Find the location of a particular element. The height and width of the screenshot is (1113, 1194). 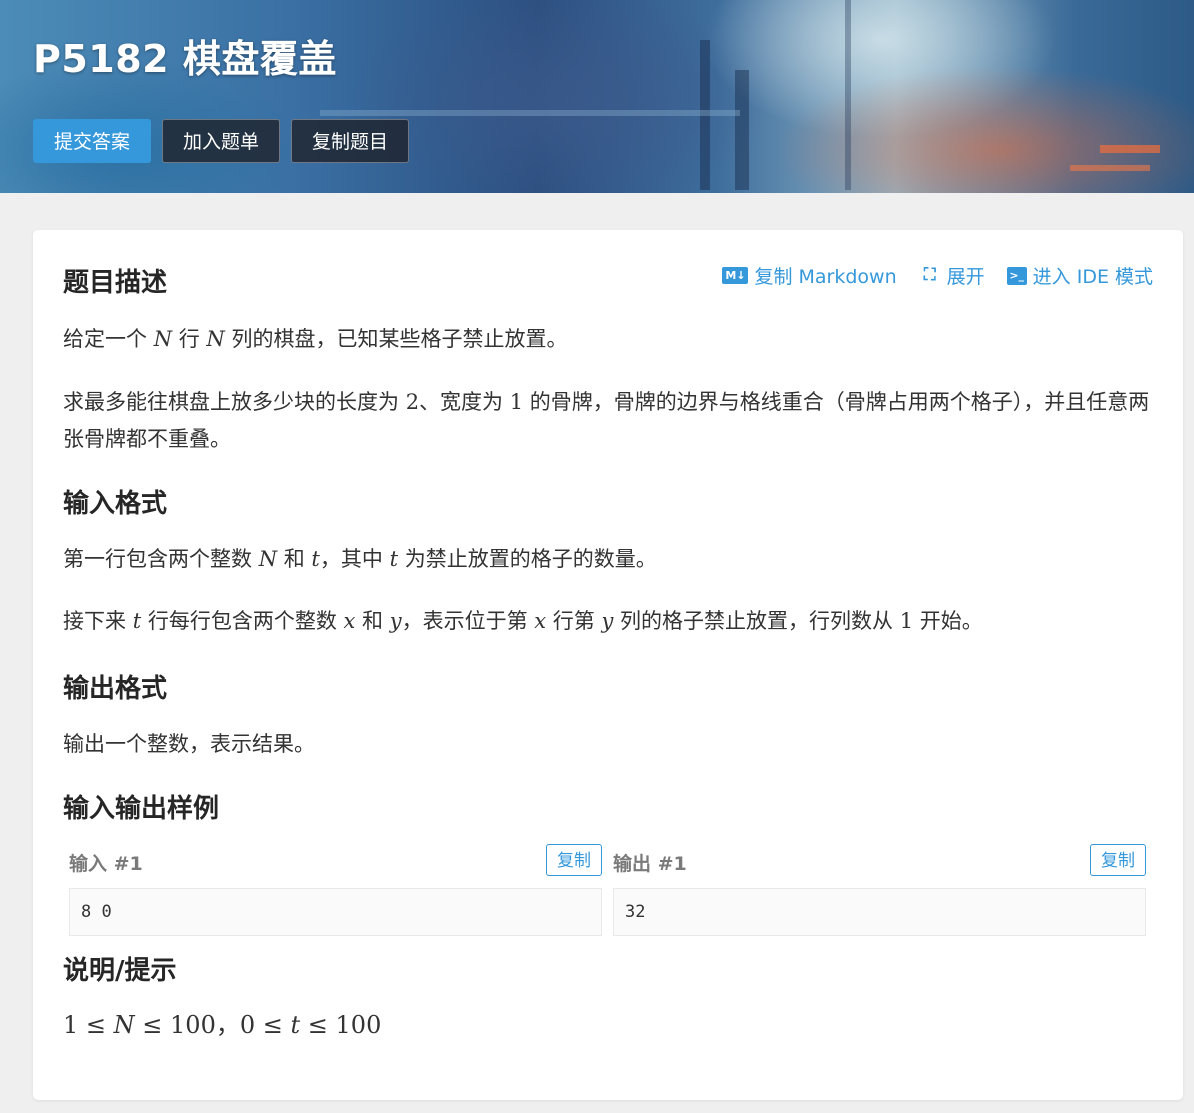

input-paragraph-1: 第一行包含两个整数 N 和 t，其中 t 为禁止放置的格子的数量。 is located at coordinates (608, 559).